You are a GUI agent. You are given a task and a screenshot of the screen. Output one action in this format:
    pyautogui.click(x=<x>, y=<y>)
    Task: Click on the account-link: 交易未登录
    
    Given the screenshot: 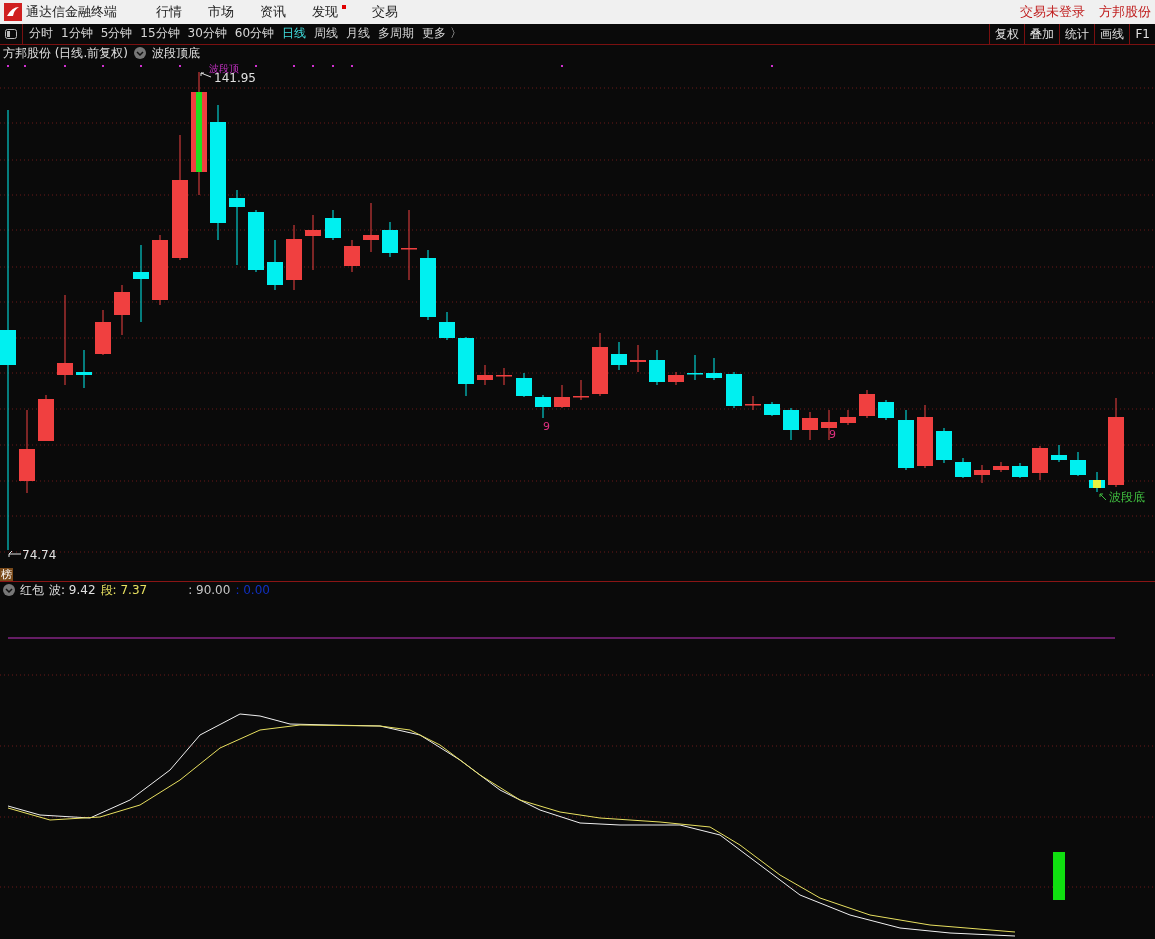 What is the action you would take?
    pyautogui.click(x=1052, y=11)
    